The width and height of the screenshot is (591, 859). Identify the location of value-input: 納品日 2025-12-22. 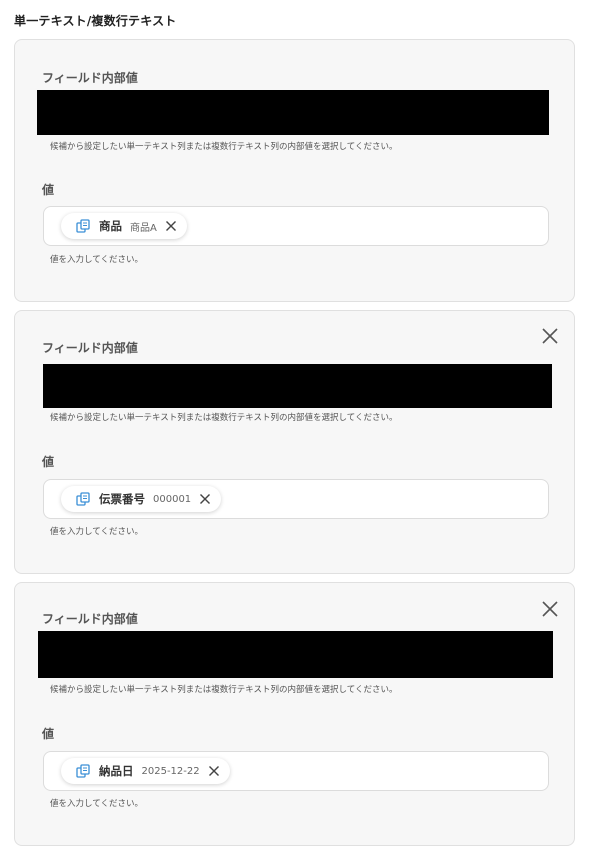
(296, 771).